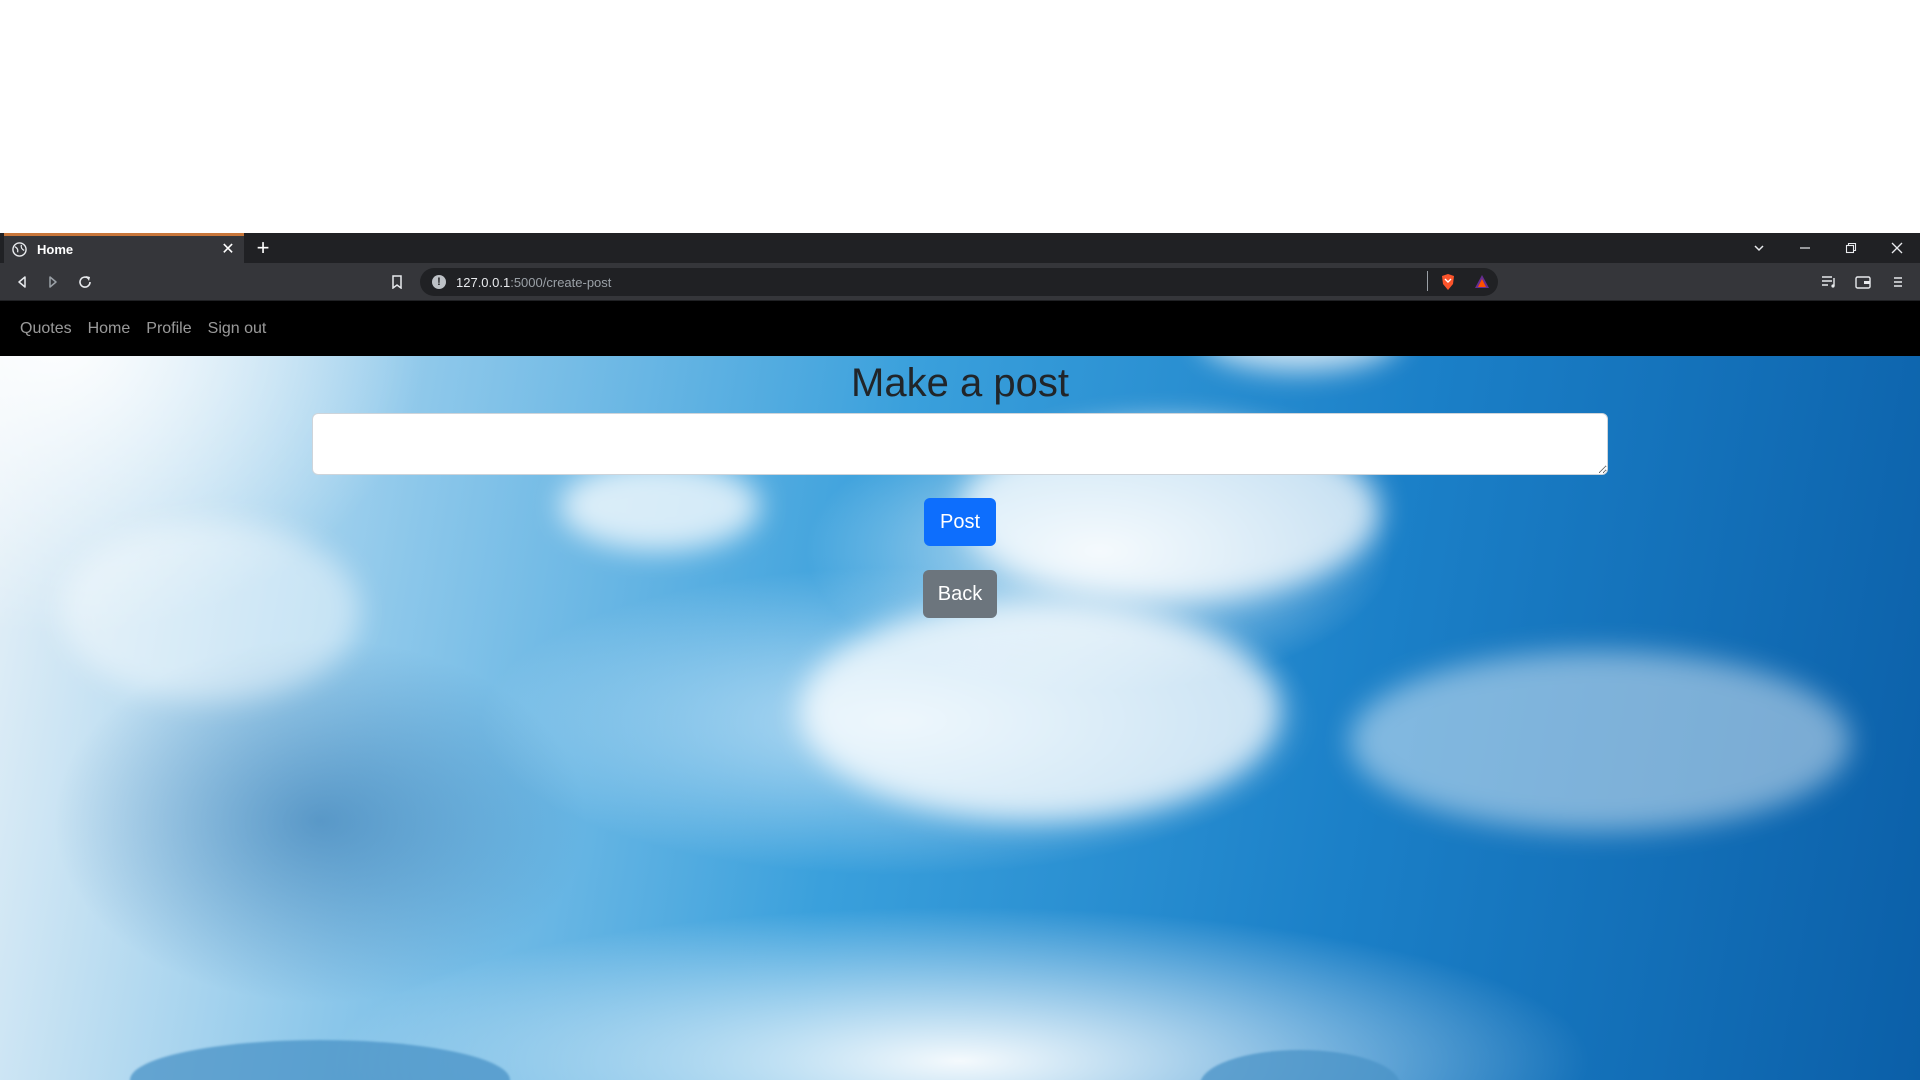 Image resolution: width=1920 pixels, height=1080 pixels. What do you see at coordinates (1805, 248) in the screenshot?
I see `minimize-icon` at bounding box center [1805, 248].